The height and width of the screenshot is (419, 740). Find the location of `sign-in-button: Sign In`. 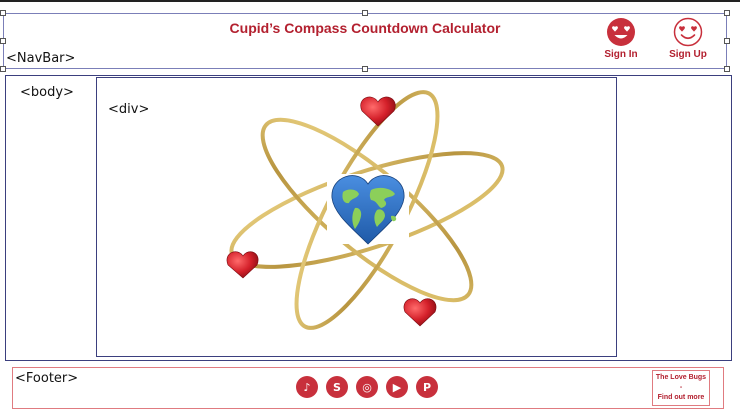

sign-in-button: Sign In is located at coordinates (621, 38).